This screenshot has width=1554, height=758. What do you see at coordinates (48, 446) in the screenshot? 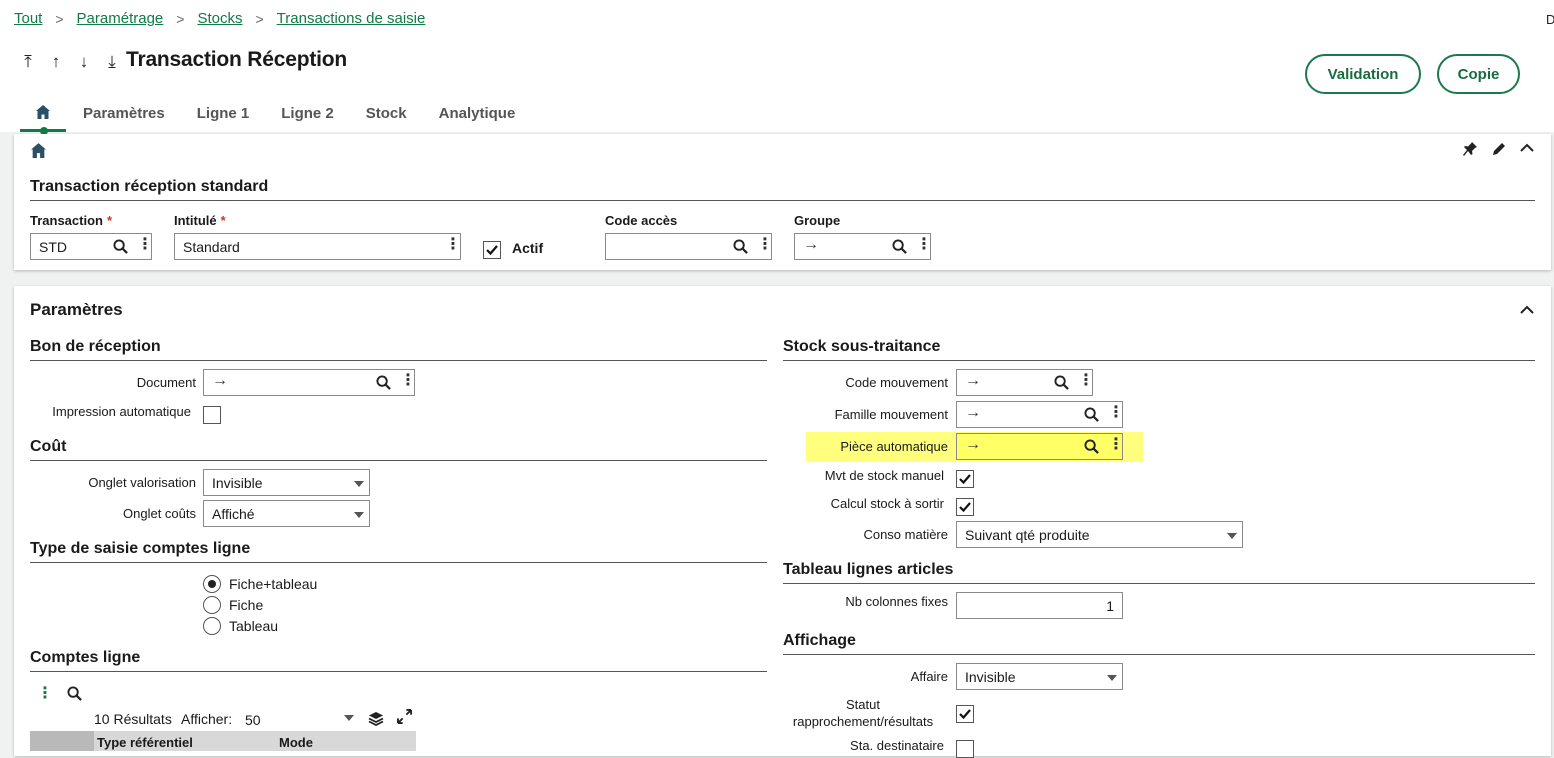
I see `cout-title: Coût` at bounding box center [48, 446].